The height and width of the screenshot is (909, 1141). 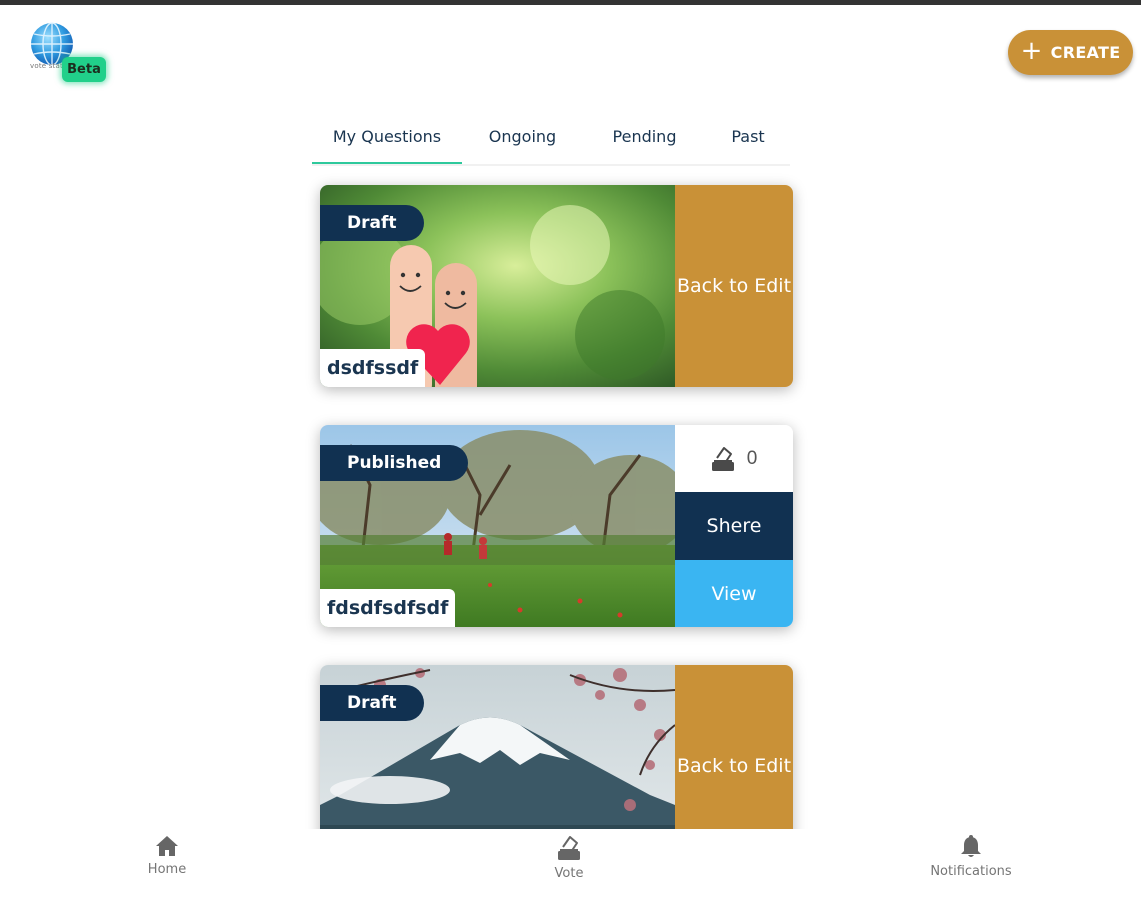 I want to click on view-button: View, so click(x=734, y=593).